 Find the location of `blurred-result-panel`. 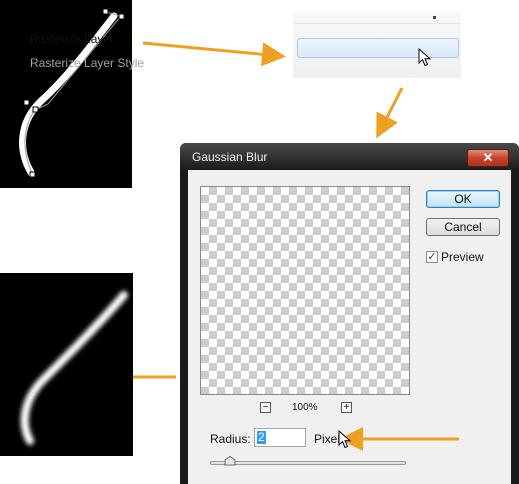

blurred-result-panel is located at coordinates (66, 364).